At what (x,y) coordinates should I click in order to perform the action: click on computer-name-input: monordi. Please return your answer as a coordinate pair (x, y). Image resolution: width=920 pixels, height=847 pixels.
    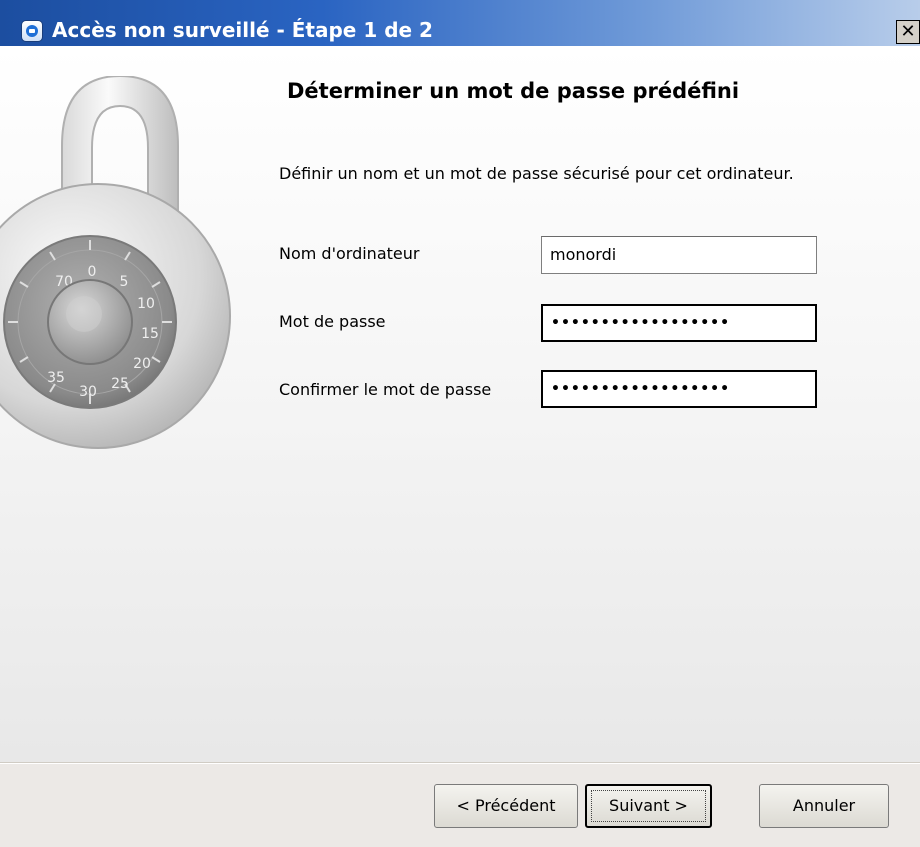
    Looking at the image, I should click on (679, 255).